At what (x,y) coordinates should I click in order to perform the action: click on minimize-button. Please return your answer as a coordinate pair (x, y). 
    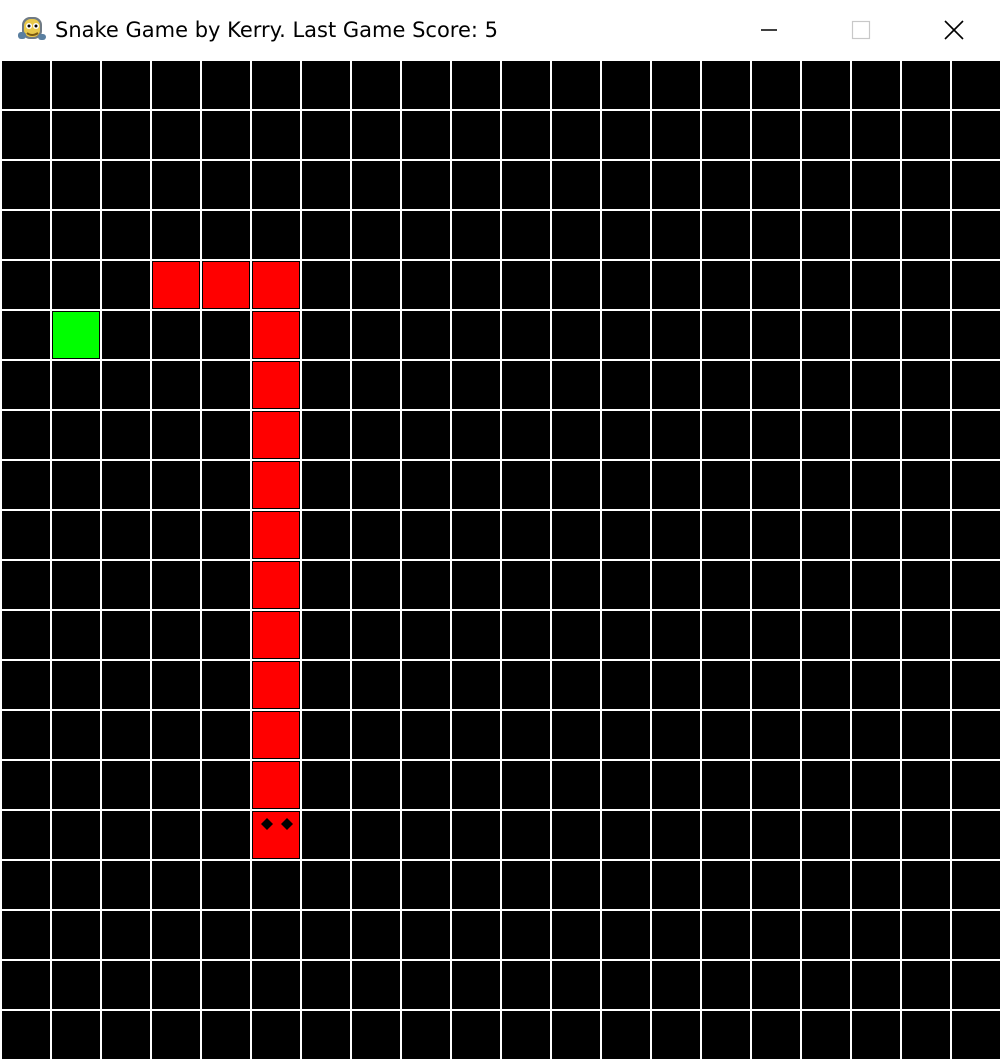
    Looking at the image, I should click on (769, 29).